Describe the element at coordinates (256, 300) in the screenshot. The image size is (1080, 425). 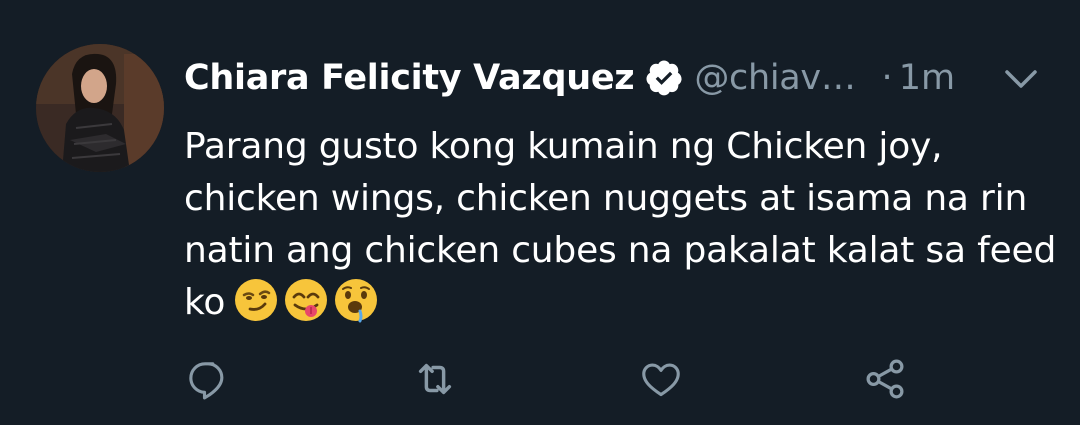
I see `smirking-face-icon` at that location.